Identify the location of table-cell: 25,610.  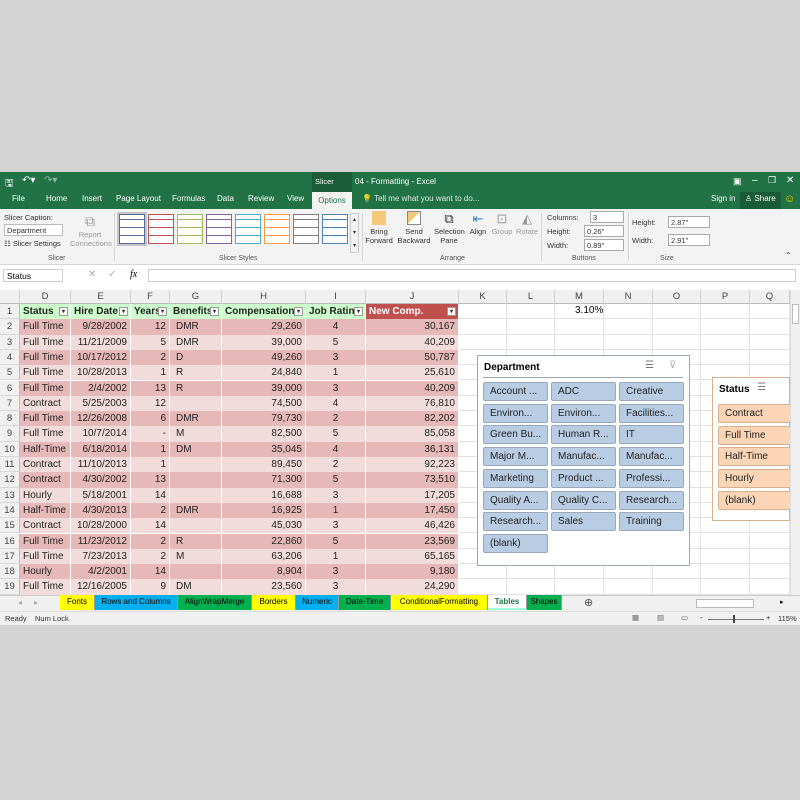
(412, 373).